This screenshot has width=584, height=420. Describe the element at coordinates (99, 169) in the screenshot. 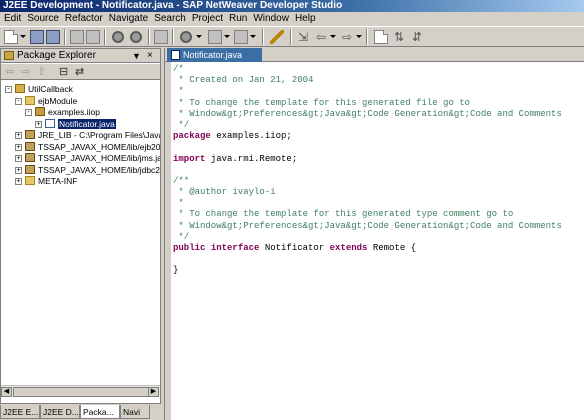

I see `tree-item-label: TSSAP_JAVAX_HOME/lib/jdbc20.ja` at that location.